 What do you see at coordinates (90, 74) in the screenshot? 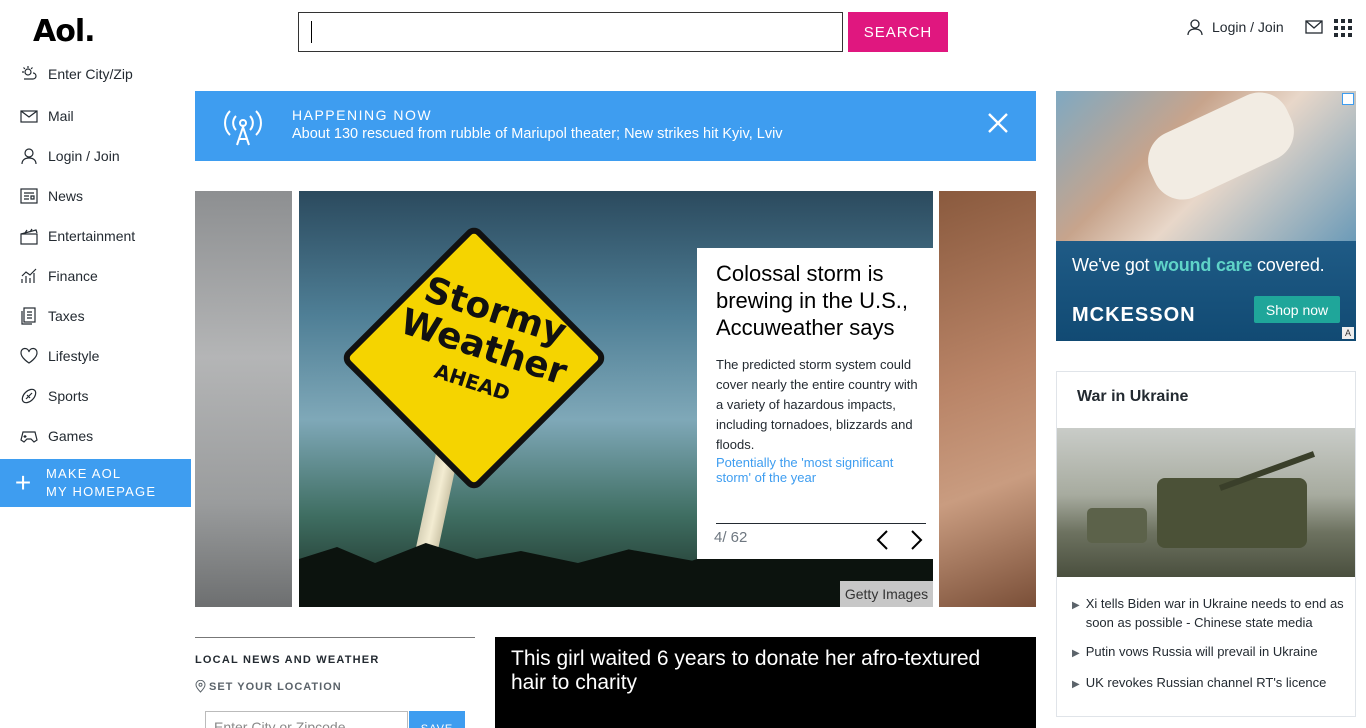
I see `sidebar-item-label: Enter City/Zip` at bounding box center [90, 74].